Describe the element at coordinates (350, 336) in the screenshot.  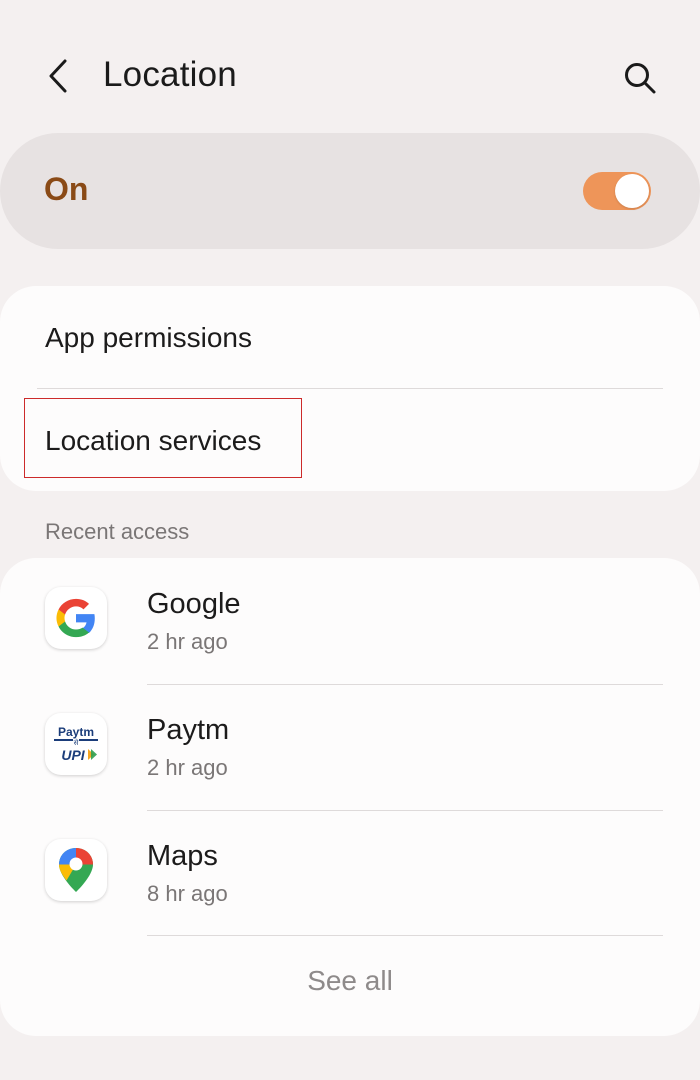
I see `app-permissions-item: App permissions` at that location.